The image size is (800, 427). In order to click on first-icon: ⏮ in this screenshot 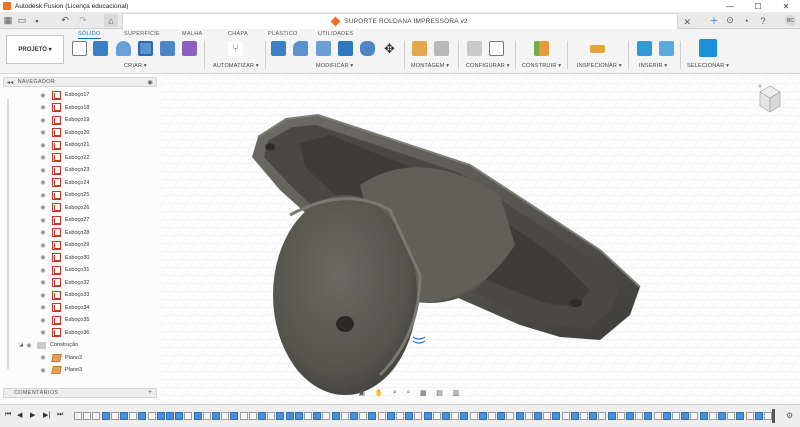, I will do `click(8, 415)`.